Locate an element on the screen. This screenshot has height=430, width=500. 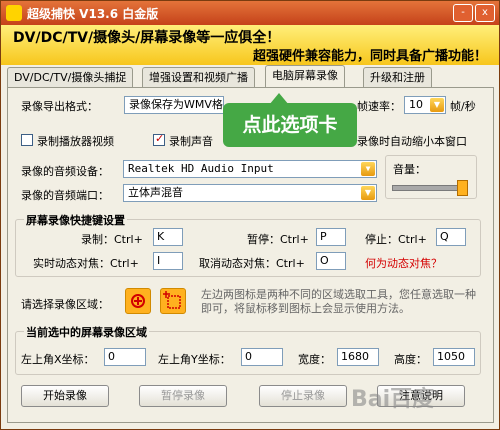
volume-slider-thumb is located at coordinates (462, 188).